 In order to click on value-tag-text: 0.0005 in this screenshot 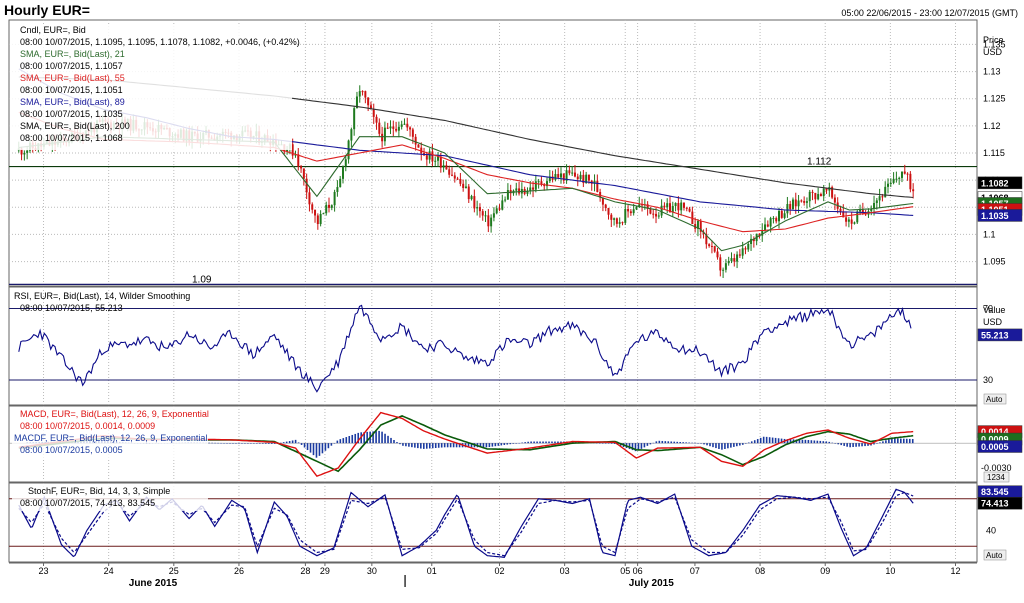, I will do `click(995, 447)`.